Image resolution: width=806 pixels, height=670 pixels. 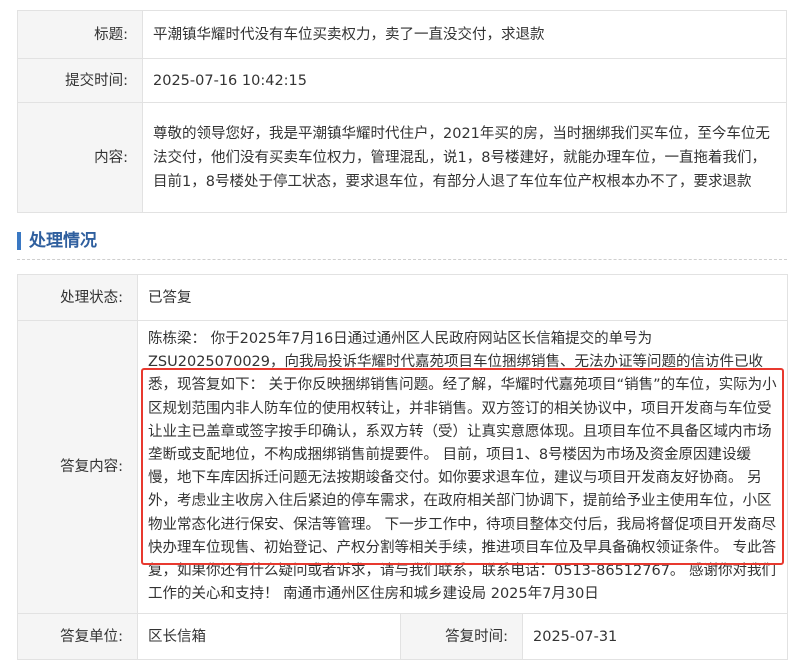 I want to click on title-row: 标题: 平潮镇华耀时代没有车位买卖权力，卖了一直没交付，求退款, so click(x=402, y=34).